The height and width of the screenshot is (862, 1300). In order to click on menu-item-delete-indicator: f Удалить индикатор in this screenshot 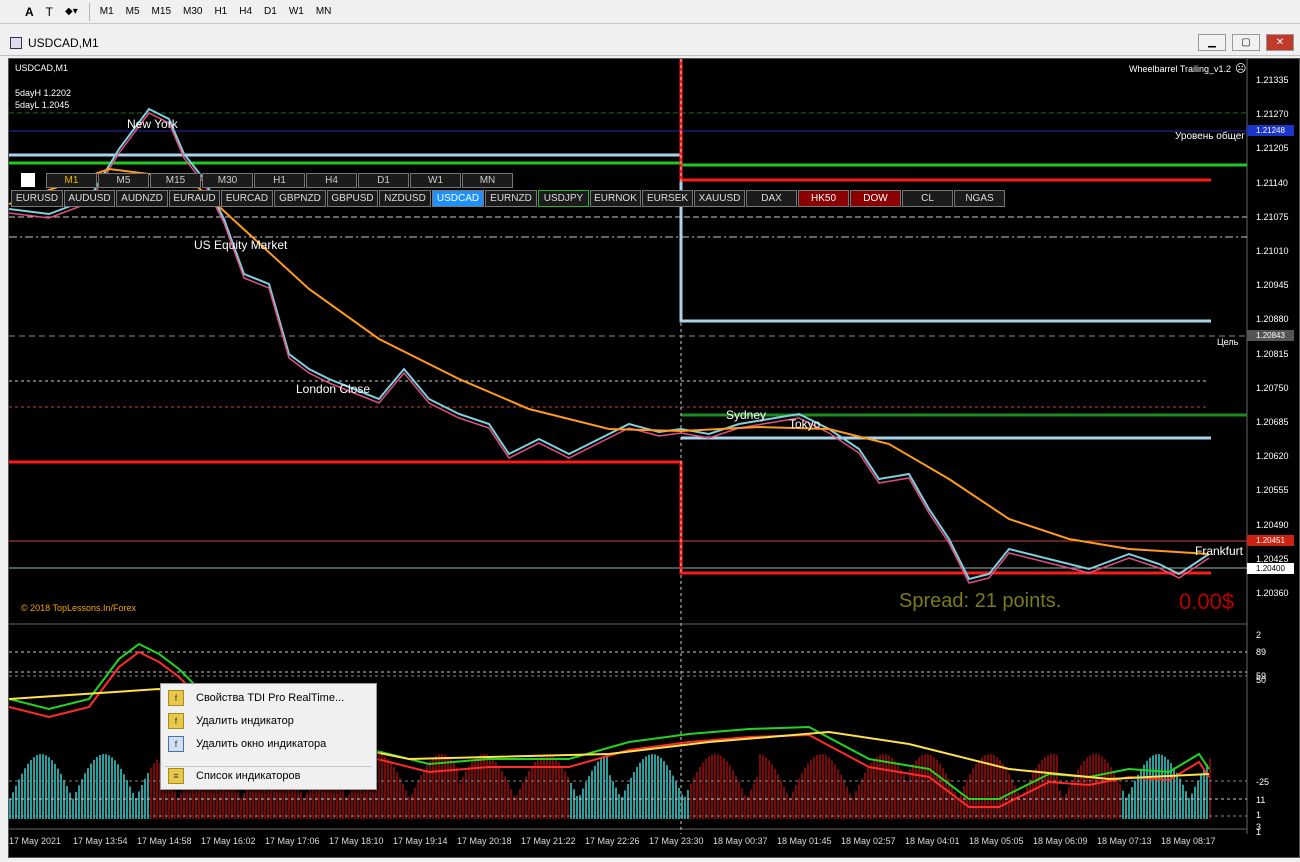, I will do `click(268, 721)`.